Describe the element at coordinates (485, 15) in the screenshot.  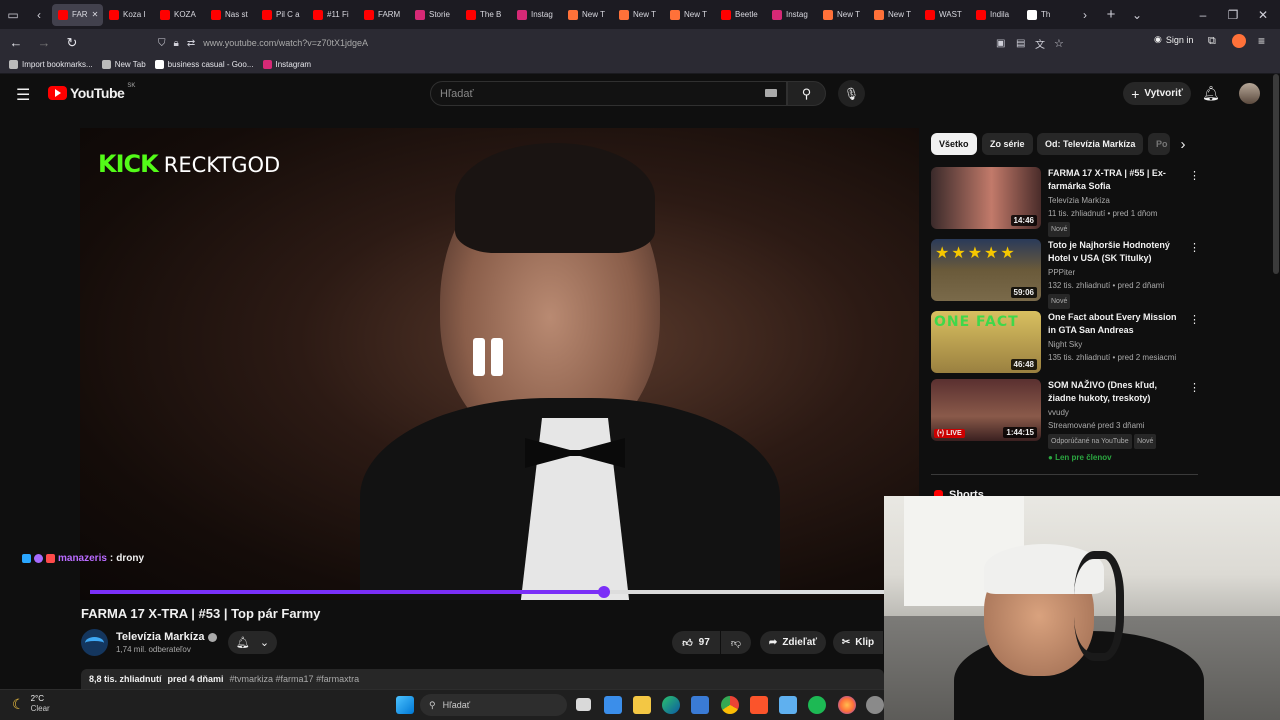
I see `browser-tab: The B` at that location.